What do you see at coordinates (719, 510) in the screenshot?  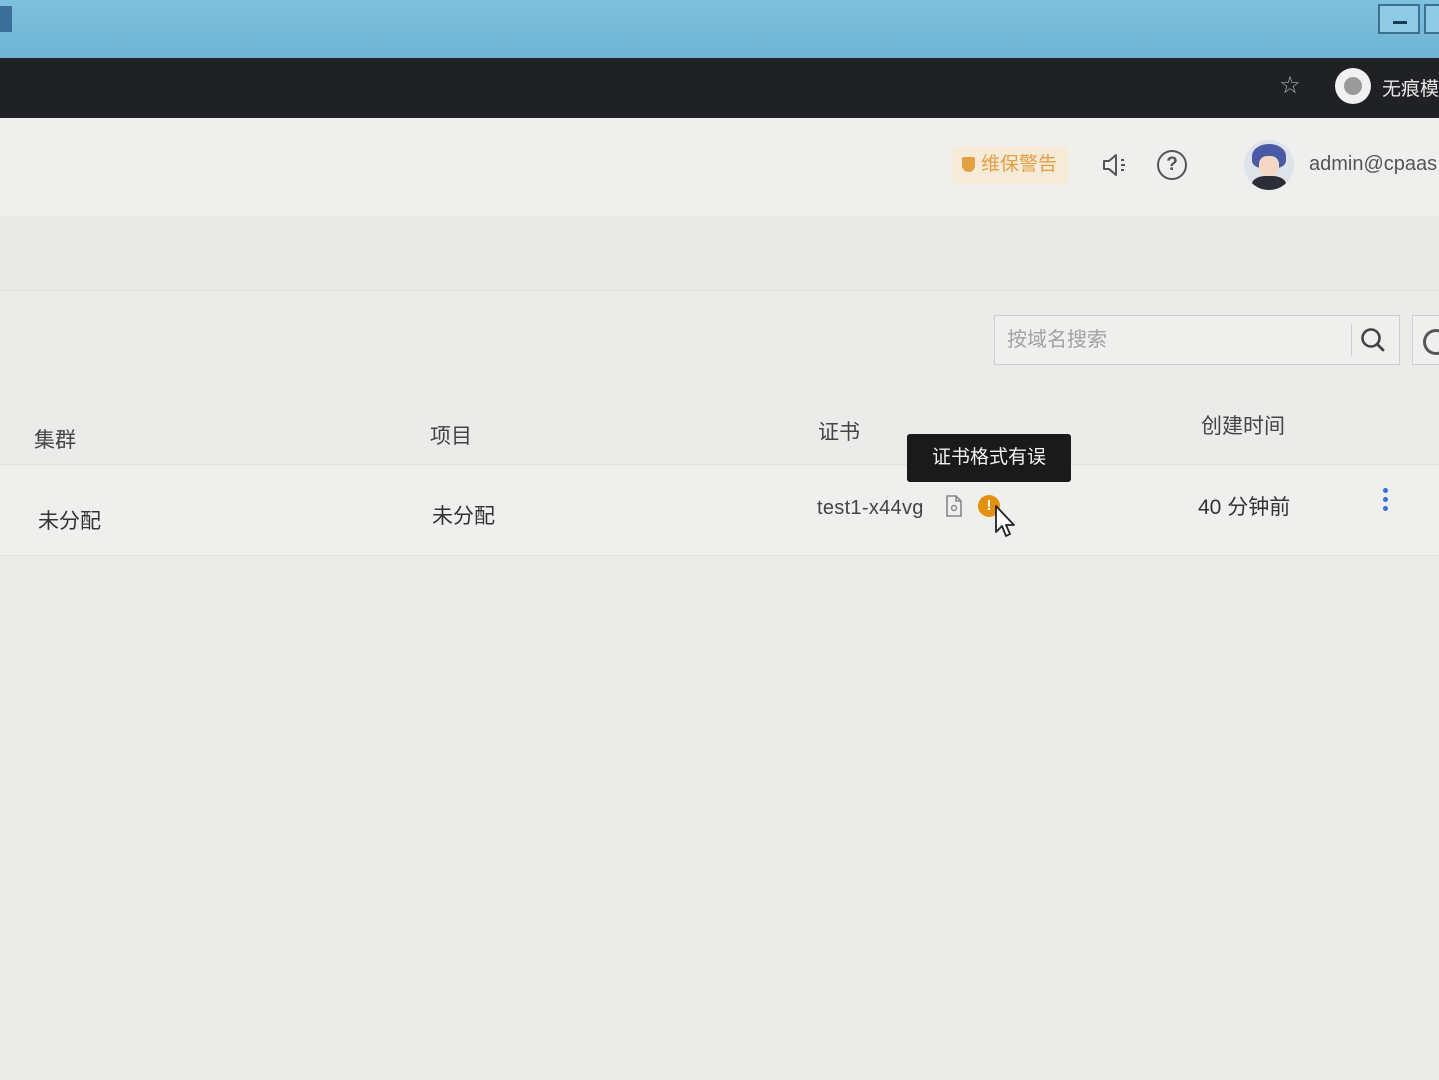 I see `table-row: 未分配 未分配 test1-x44vg 40 分钟前` at bounding box center [719, 510].